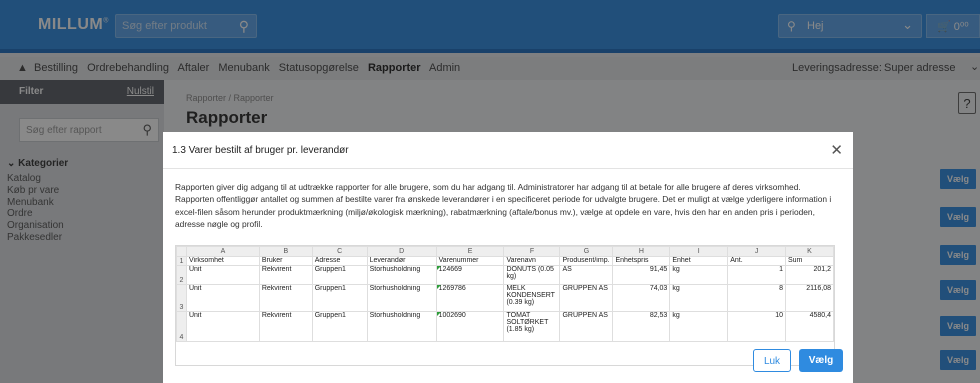 Image resolution: width=980 pixels, height=383 pixels. What do you see at coordinates (821, 360) in the screenshot?
I see `select-button: Vælg` at bounding box center [821, 360].